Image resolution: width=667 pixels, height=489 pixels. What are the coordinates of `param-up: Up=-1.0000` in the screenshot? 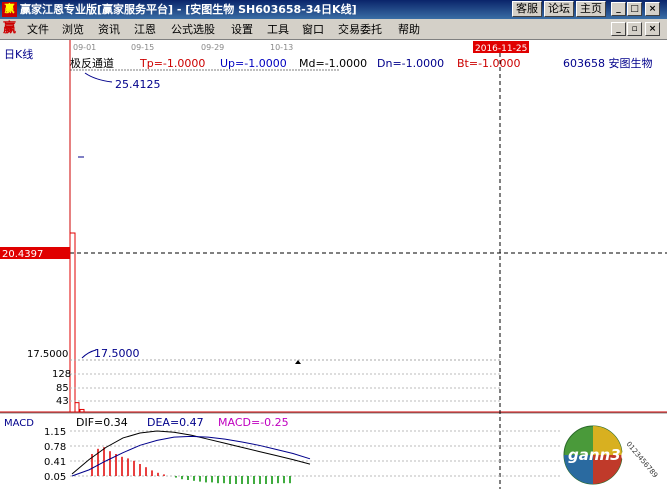 It's located at (253, 63).